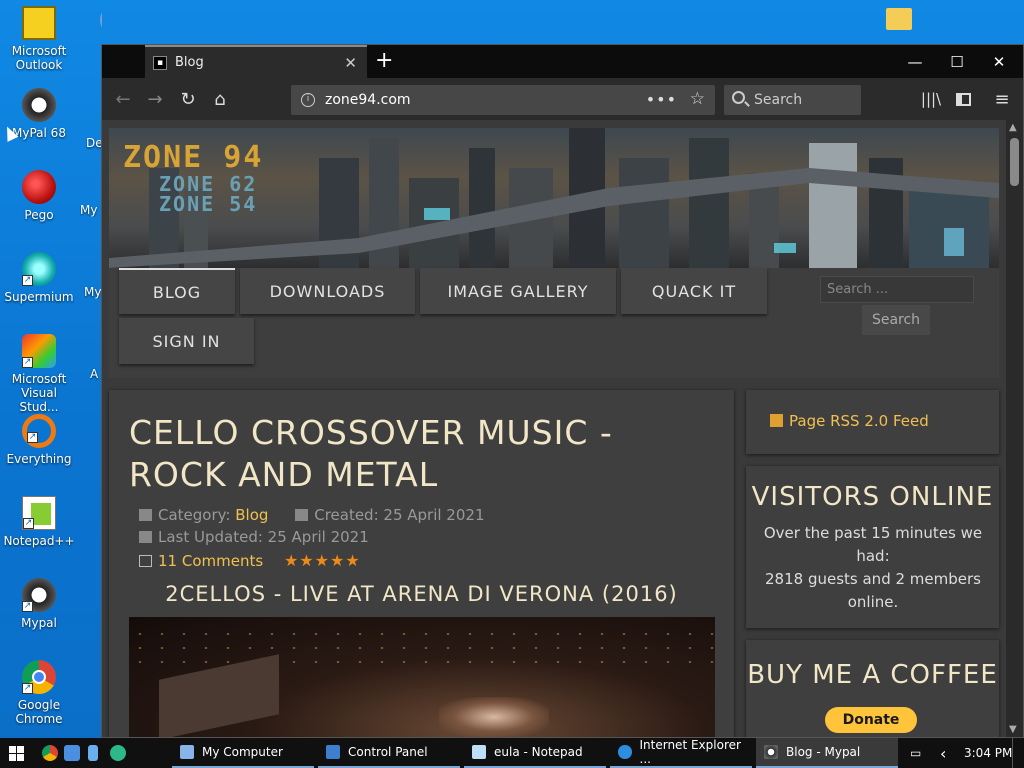 The width and height of the screenshot is (1024, 768). What do you see at coordinates (368, 100) in the screenshot?
I see `url-text: zone94.com` at bounding box center [368, 100].